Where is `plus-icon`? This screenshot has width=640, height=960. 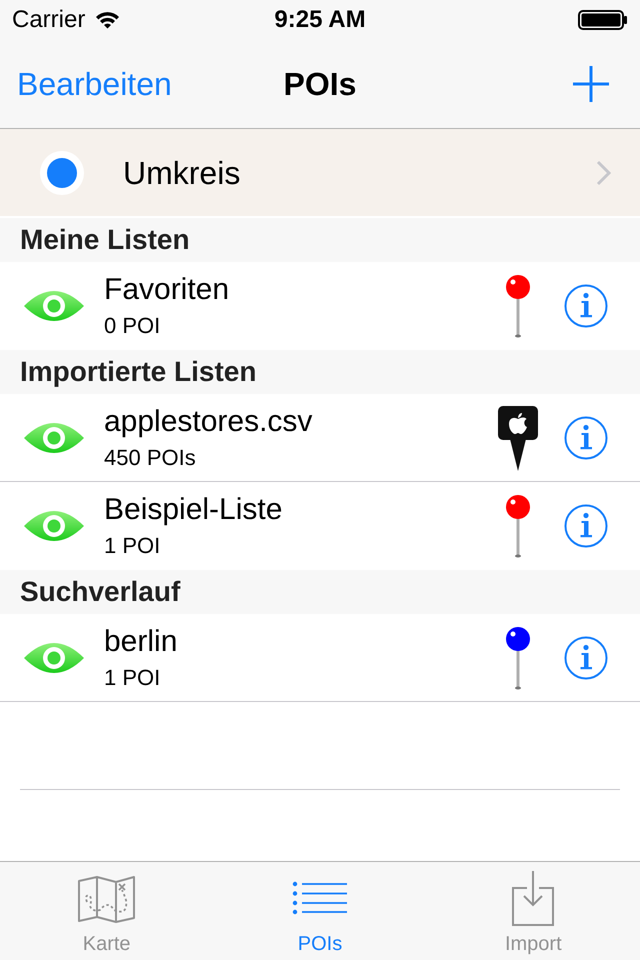
plus-icon is located at coordinates (591, 84).